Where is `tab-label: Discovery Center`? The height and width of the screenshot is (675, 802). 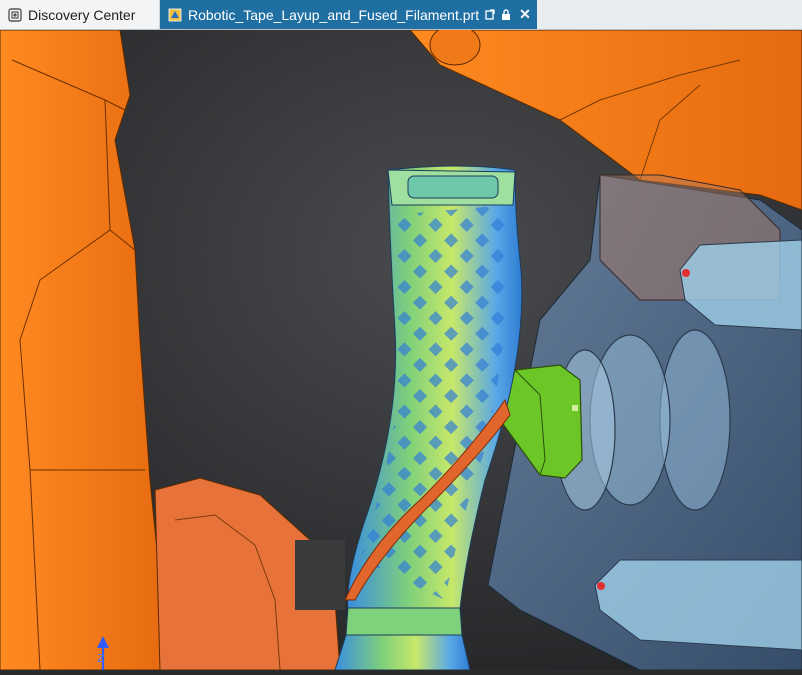
tab-label: Discovery Center is located at coordinates (82, 14).